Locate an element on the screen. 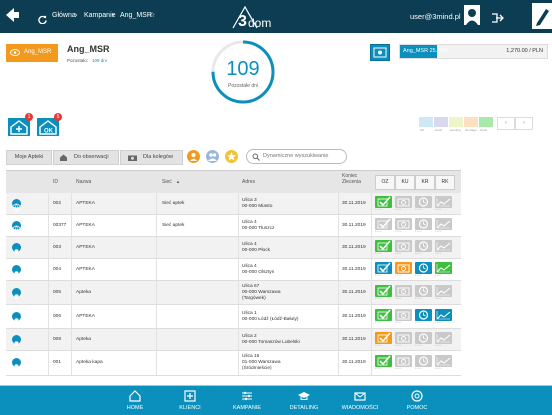  tab-colleagues: Dla kolegów is located at coordinates (151, 157).